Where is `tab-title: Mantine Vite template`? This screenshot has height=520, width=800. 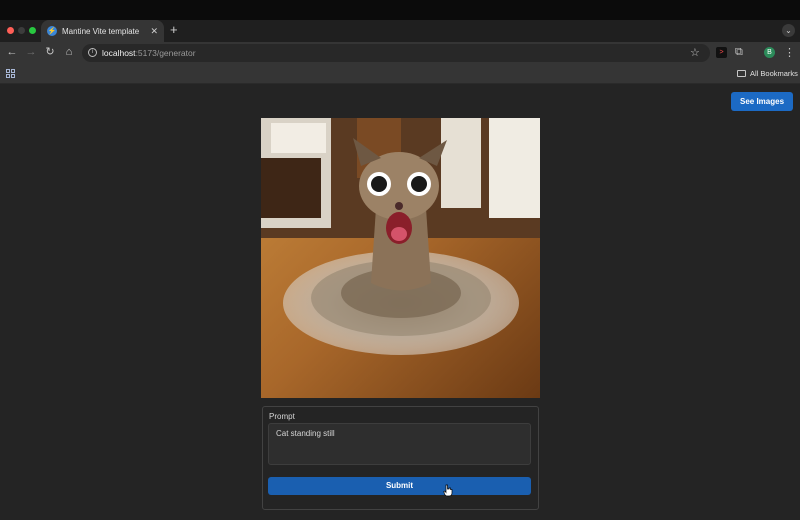
tab-title: Mantine Vite template is located at coordinates (101, 31).